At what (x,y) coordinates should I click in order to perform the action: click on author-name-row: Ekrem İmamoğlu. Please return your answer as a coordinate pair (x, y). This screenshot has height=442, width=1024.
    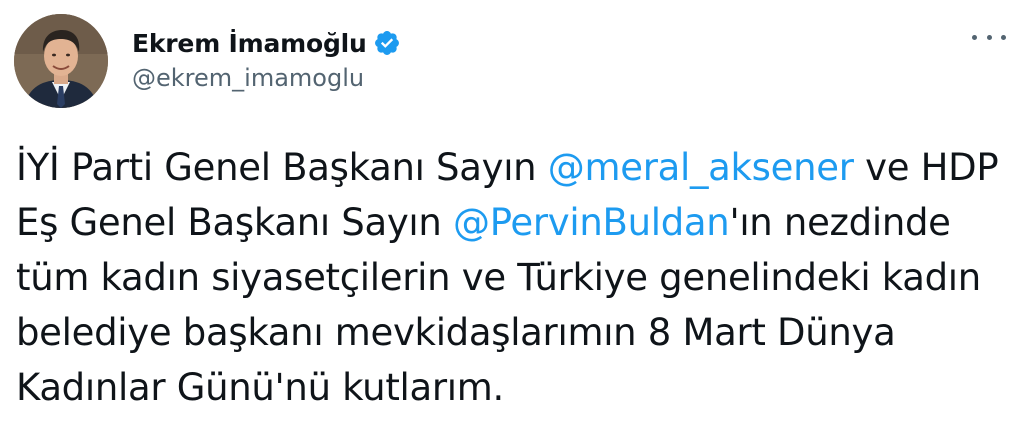
    Looking at the image, I should click on (266, 43).